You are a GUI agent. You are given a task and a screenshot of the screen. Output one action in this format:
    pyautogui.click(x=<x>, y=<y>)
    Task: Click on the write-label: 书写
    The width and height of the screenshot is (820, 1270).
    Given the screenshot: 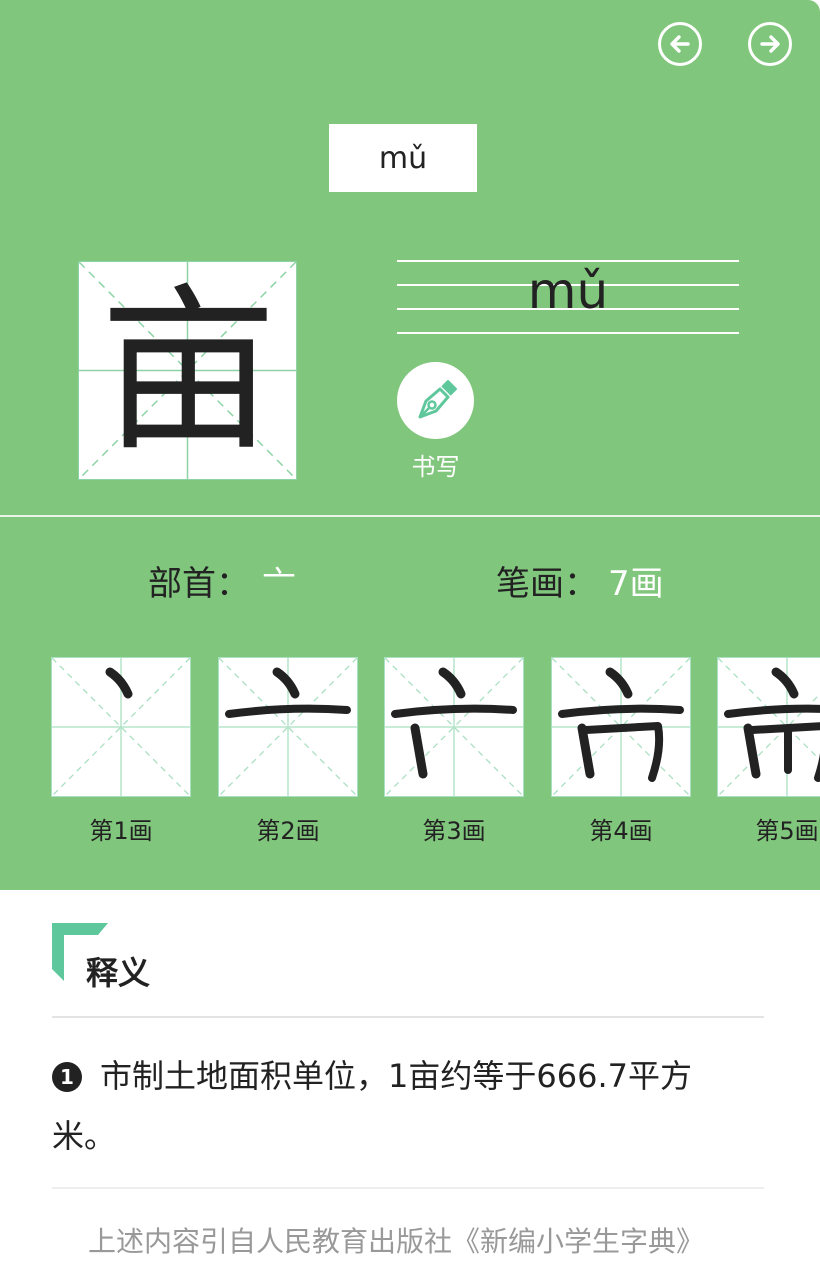 What is the action you would take?
    pyautogui.click(x=435, y=467)
    